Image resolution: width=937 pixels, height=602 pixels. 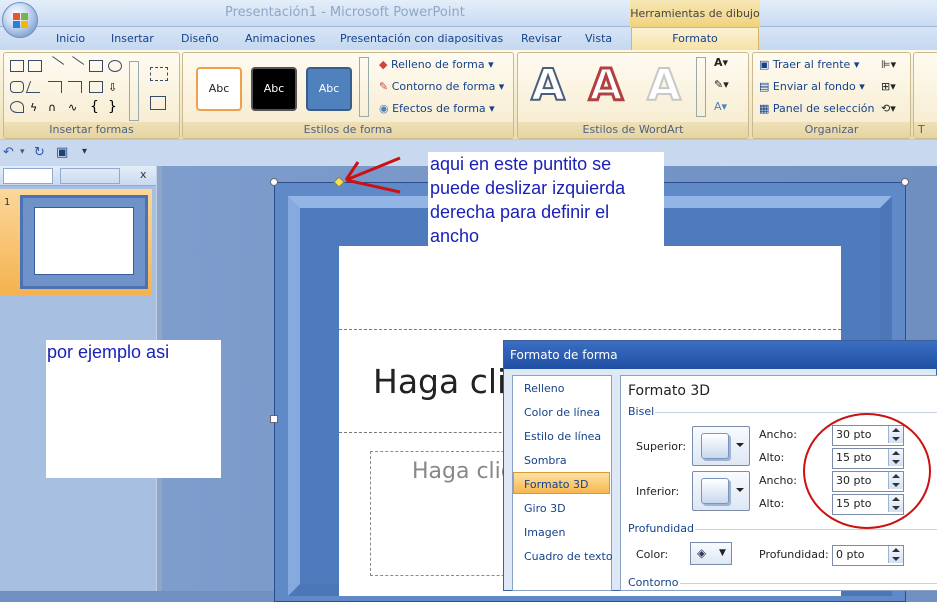 What do you see at coordinates (772, 503) in the screenshot?
I see `bottom-height-label: Alto:` at bounding box center [772, 503].